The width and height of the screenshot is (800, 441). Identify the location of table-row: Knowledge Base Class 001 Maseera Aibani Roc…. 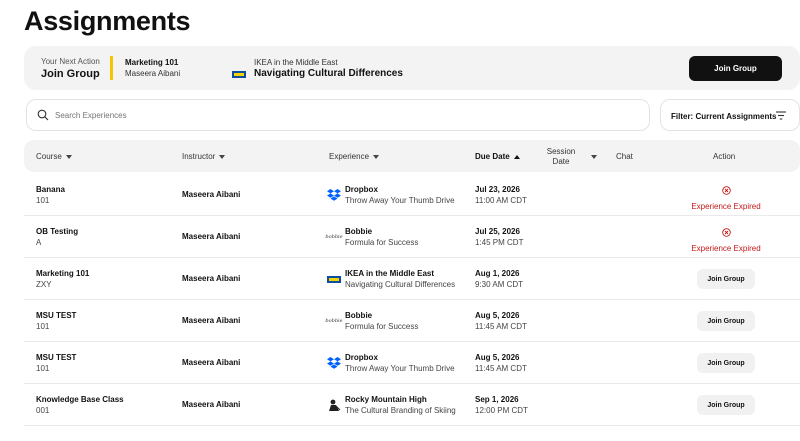
(412, 405).